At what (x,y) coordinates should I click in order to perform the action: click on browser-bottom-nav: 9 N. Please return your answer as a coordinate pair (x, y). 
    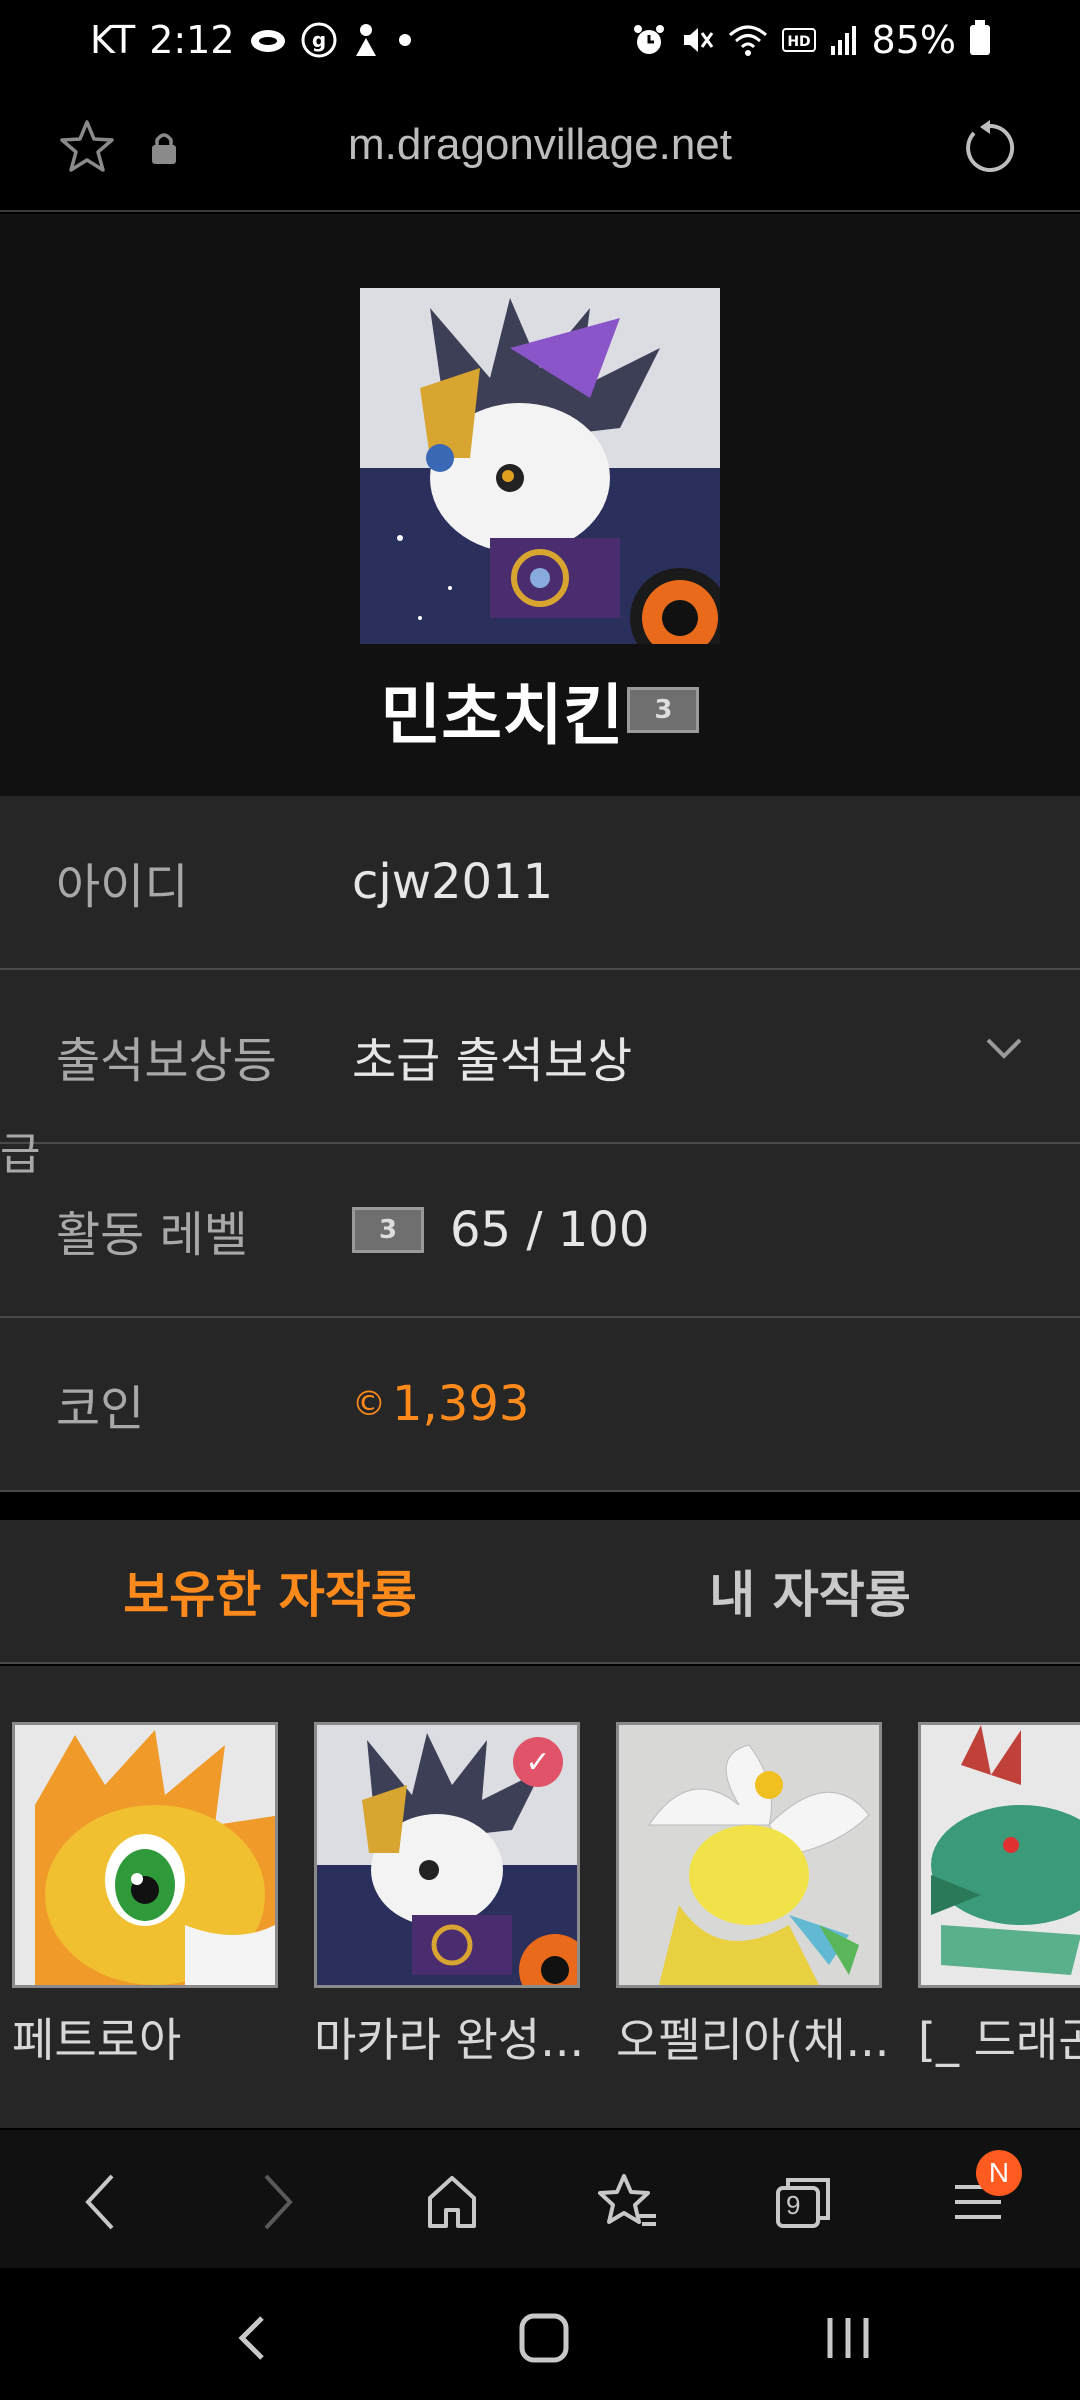
    Looking at the image, I should click on (540, 2199).